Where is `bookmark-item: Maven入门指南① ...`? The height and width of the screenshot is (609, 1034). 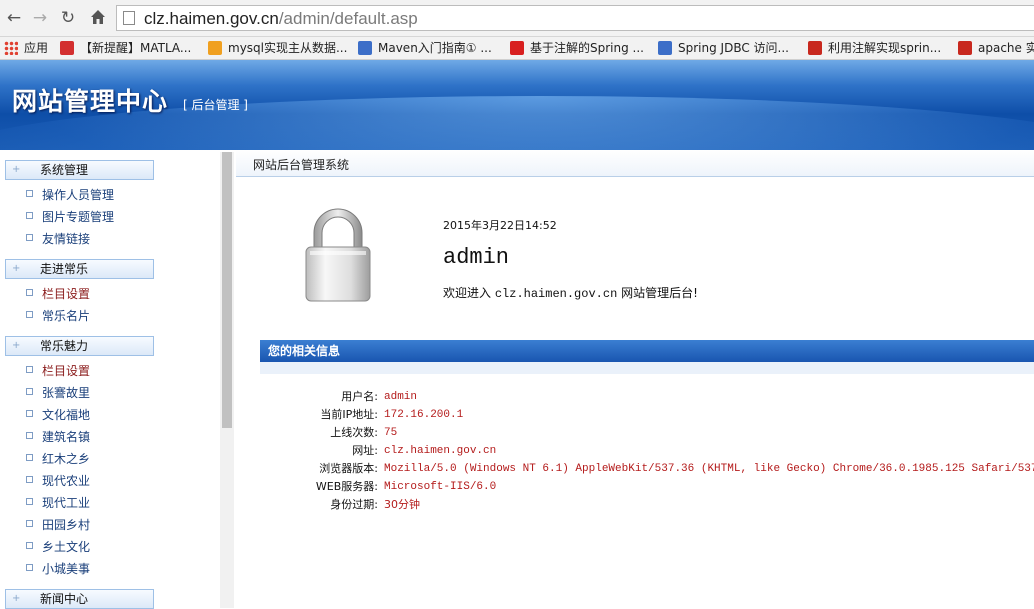 bookmark-item: Maven入门指南① ... is located at coordinates (425, 48).